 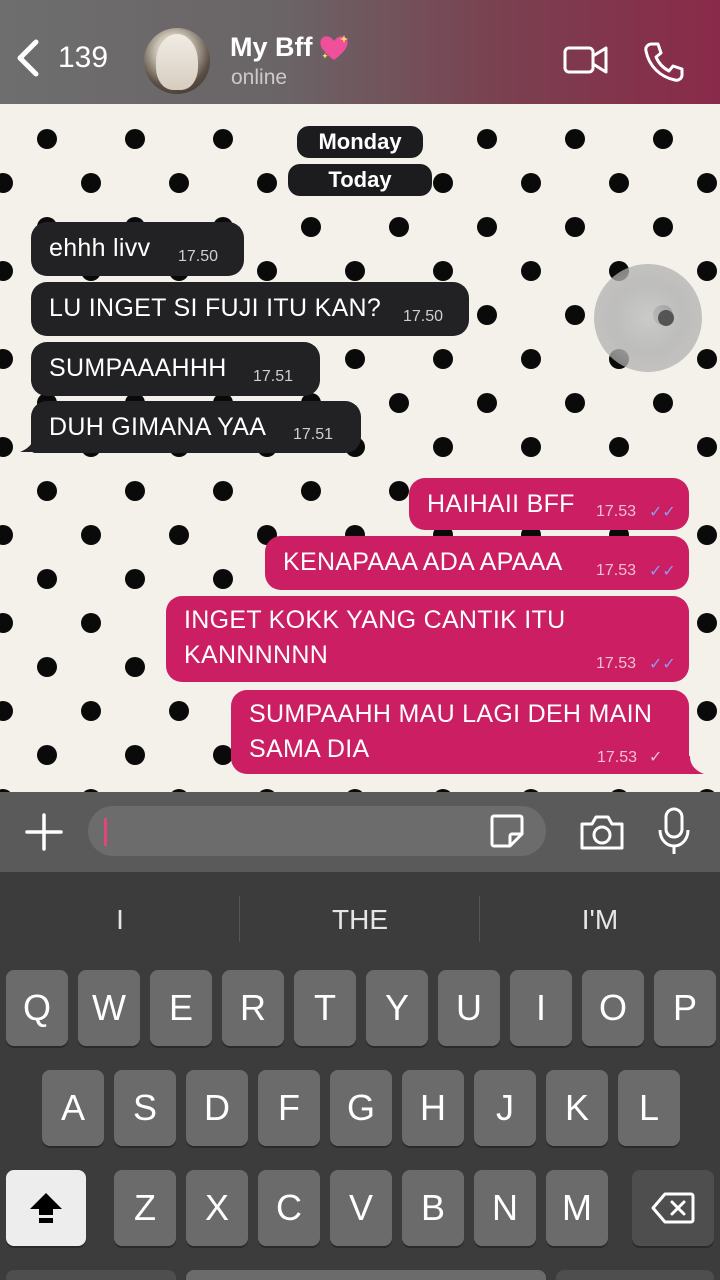 I want to click on message-input-bar, so click(x=360, y=832).